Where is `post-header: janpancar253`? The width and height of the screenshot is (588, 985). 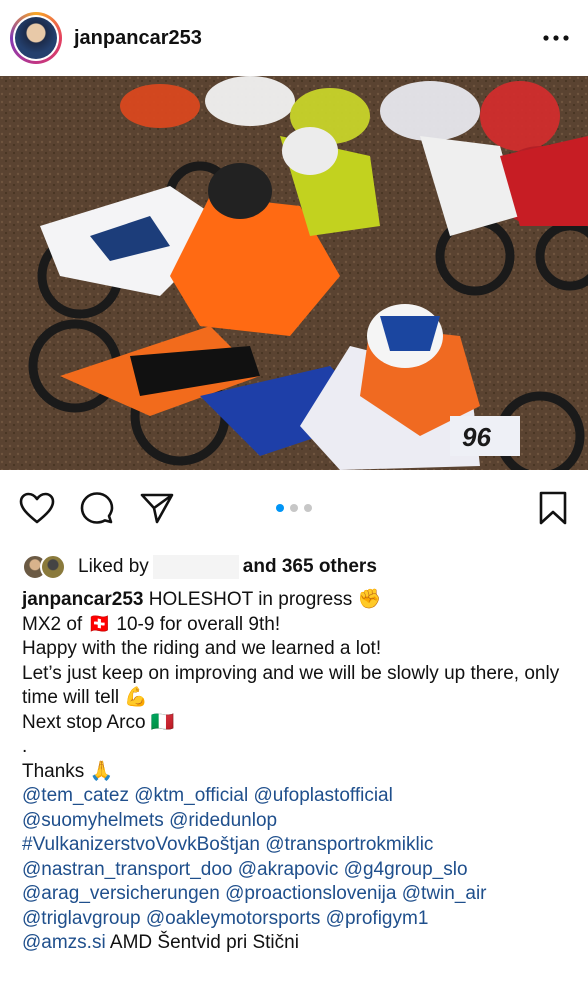 post-header: janpancar253 is located at coordinates (294, 38).